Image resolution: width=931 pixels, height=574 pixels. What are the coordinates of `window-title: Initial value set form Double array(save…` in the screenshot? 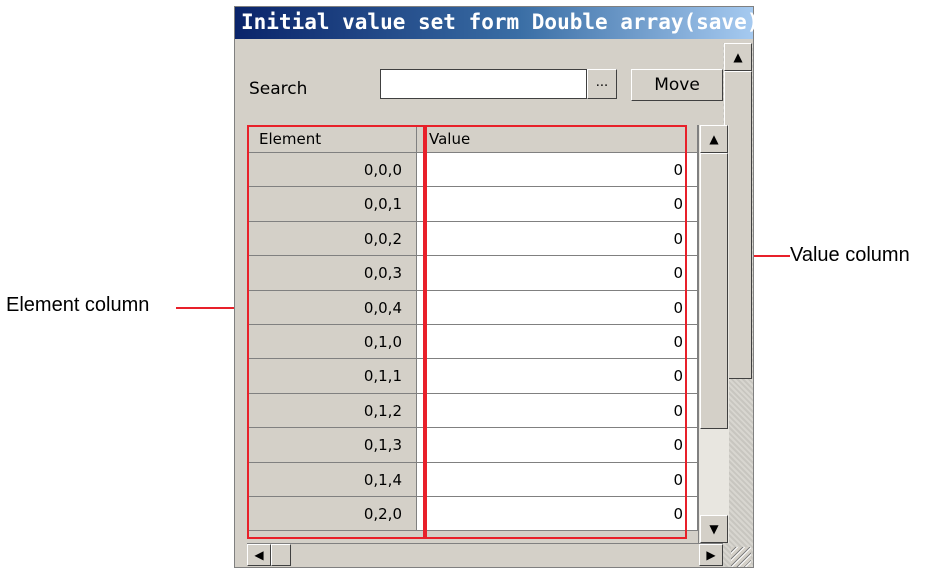 It's located at (500, 22).